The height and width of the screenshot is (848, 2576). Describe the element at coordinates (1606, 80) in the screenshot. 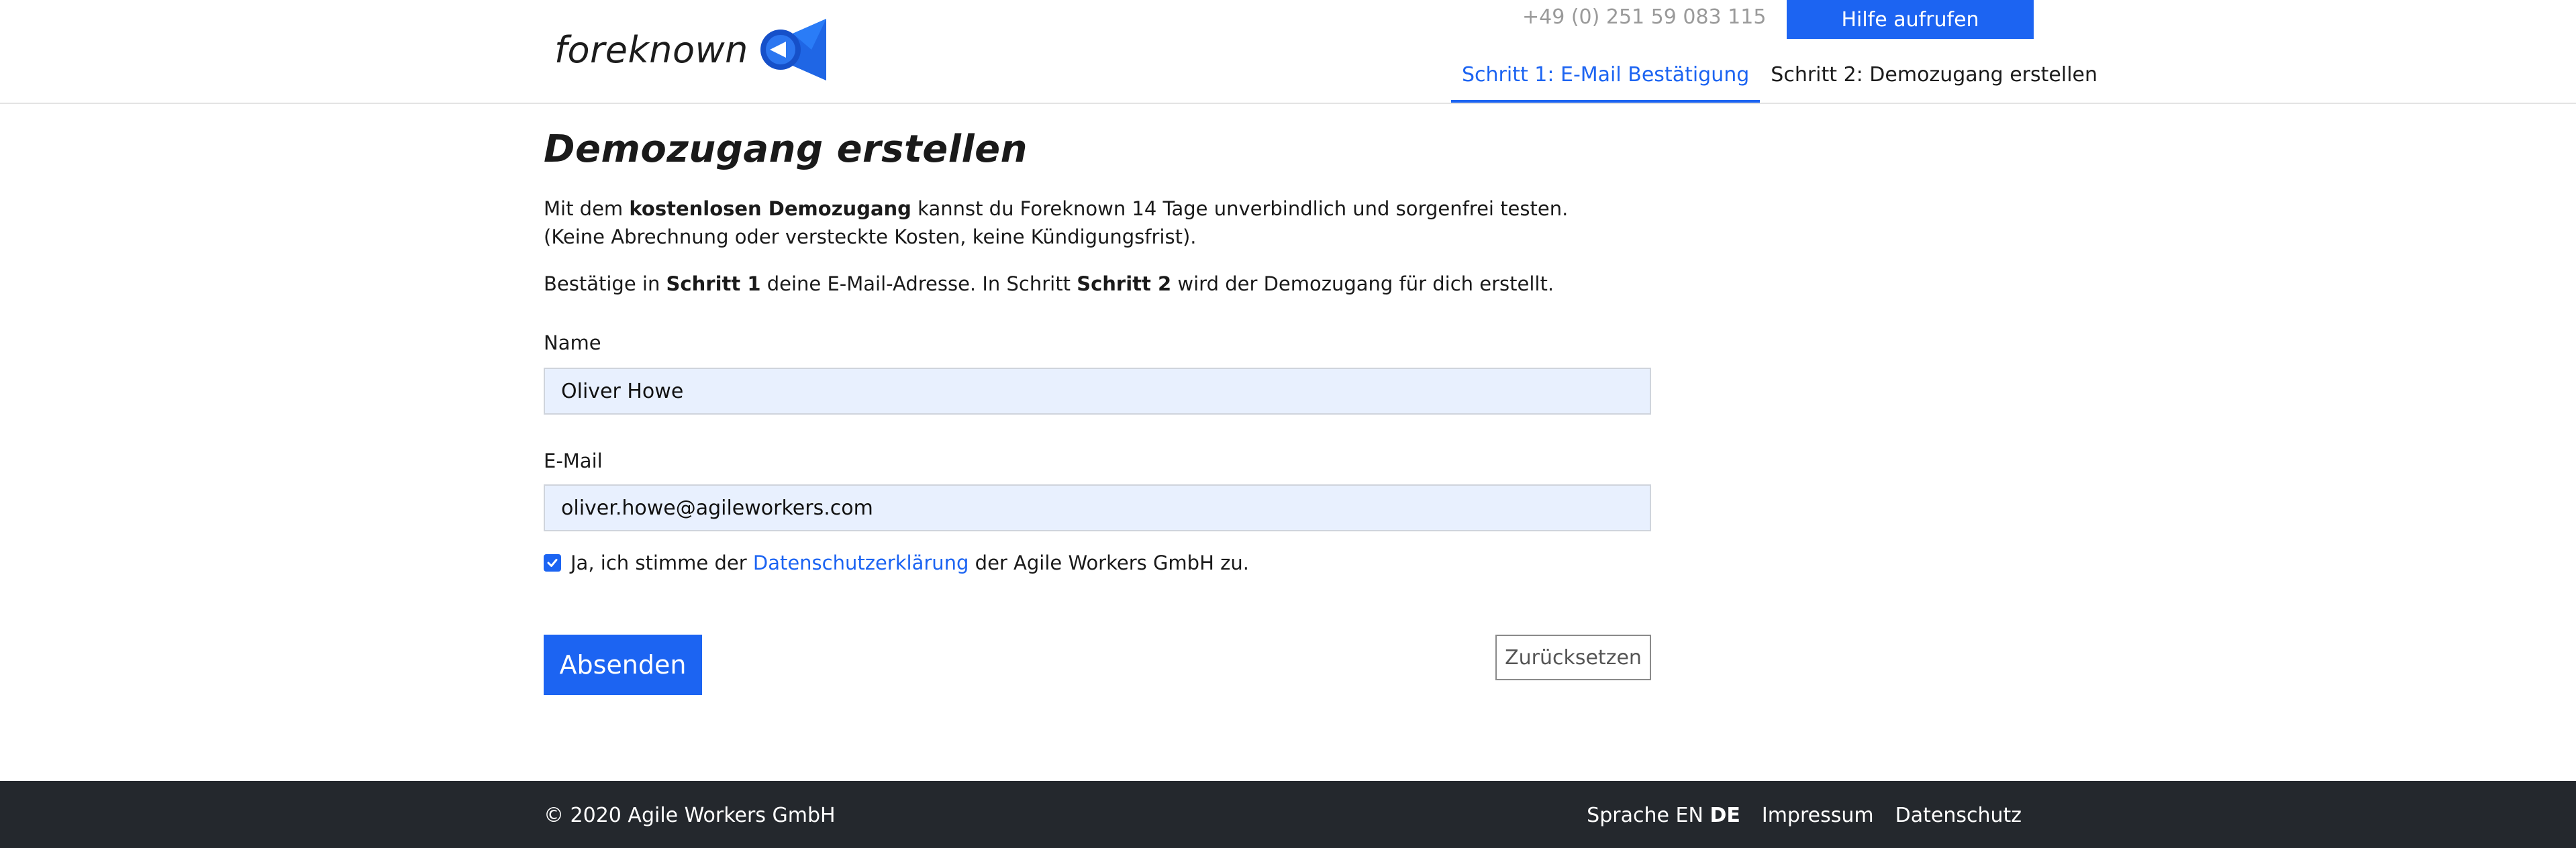

I see `tab-step-1: Schritt 1: E-Mail Bestätigung` at that location.